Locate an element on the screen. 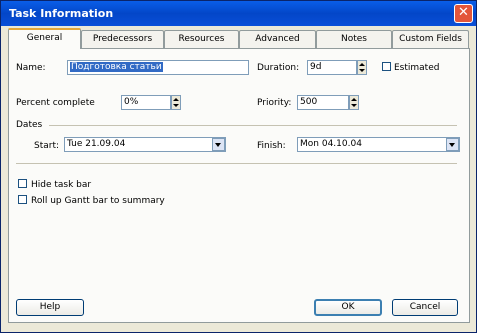 This screenshot has height=333, width=477. tab-predecessors-label: Predecessors is located at coordinates (122, 39).